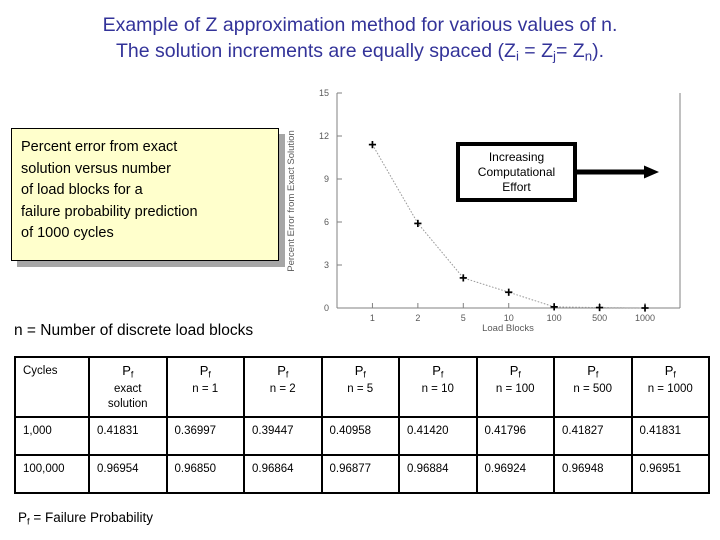 The width and height of the screenshot is (720, 540). I want to click on chart-x-tick-label: 5, so click(463, 318).